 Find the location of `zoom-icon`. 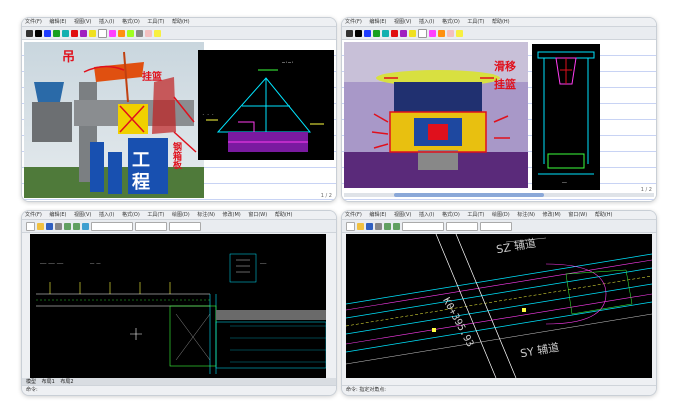

zoom-icon is located at coordinates (85, 226).